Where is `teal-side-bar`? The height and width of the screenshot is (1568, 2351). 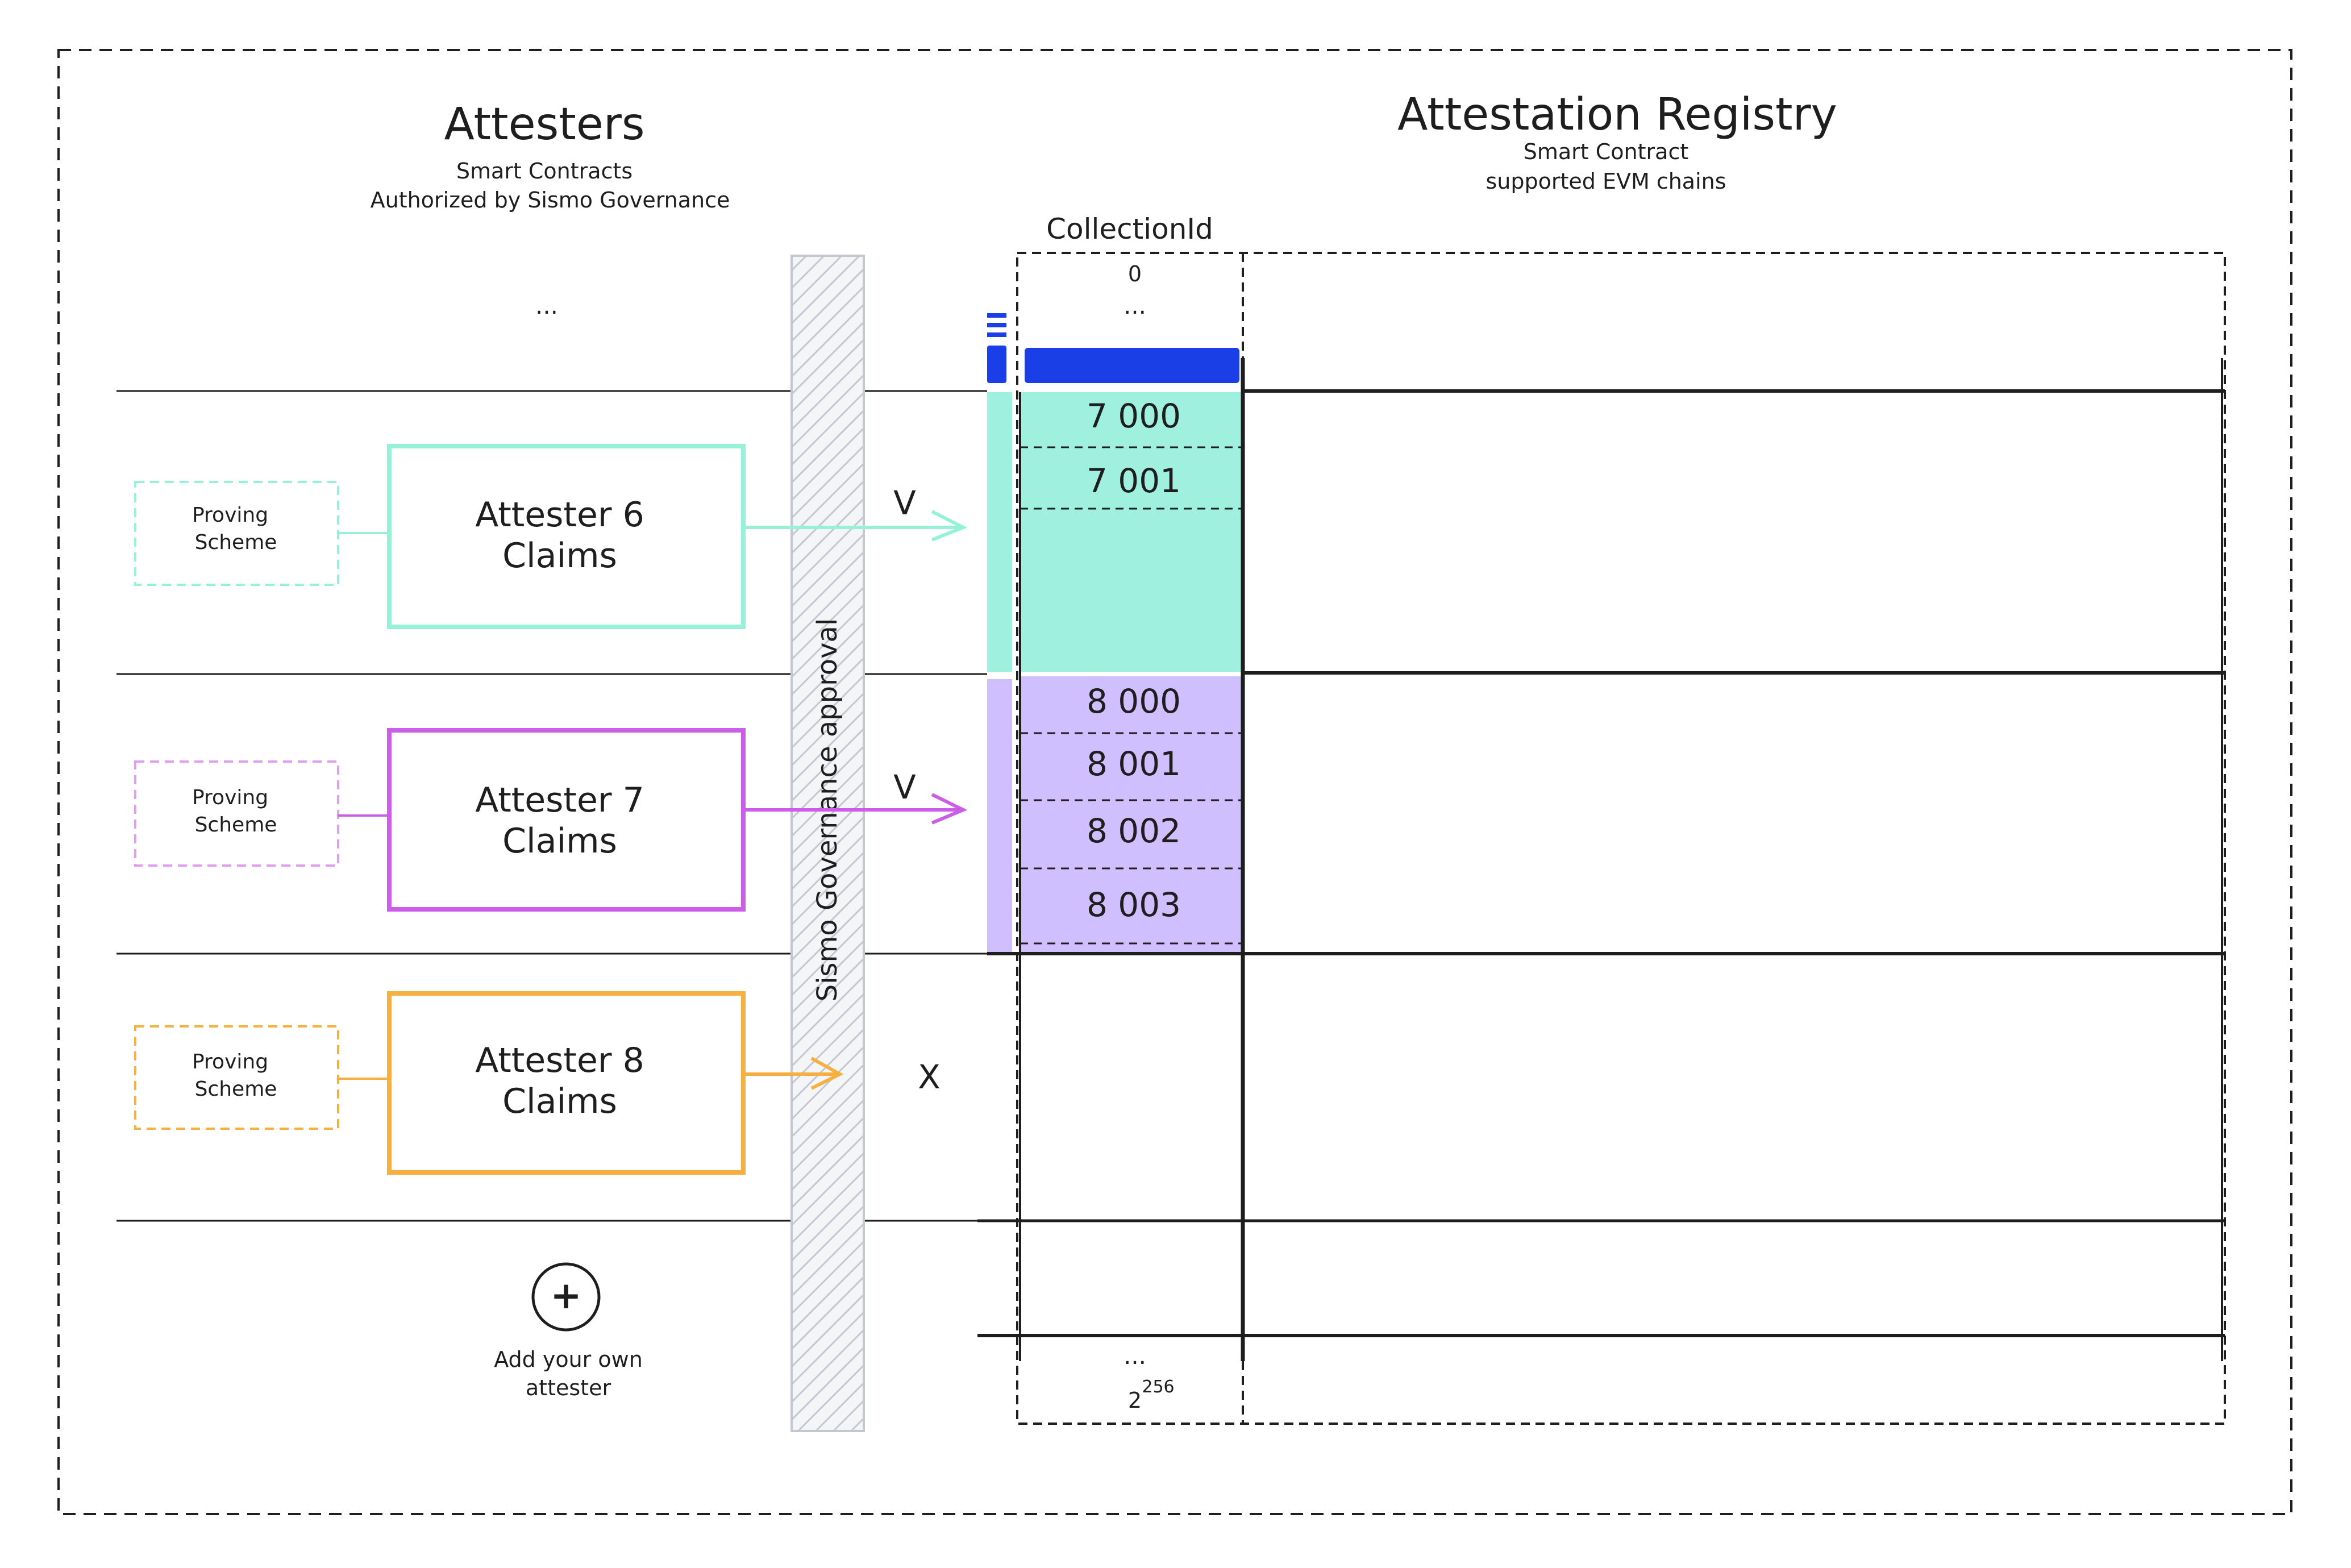
teal-side-bar is located at coordinates (999, 532).